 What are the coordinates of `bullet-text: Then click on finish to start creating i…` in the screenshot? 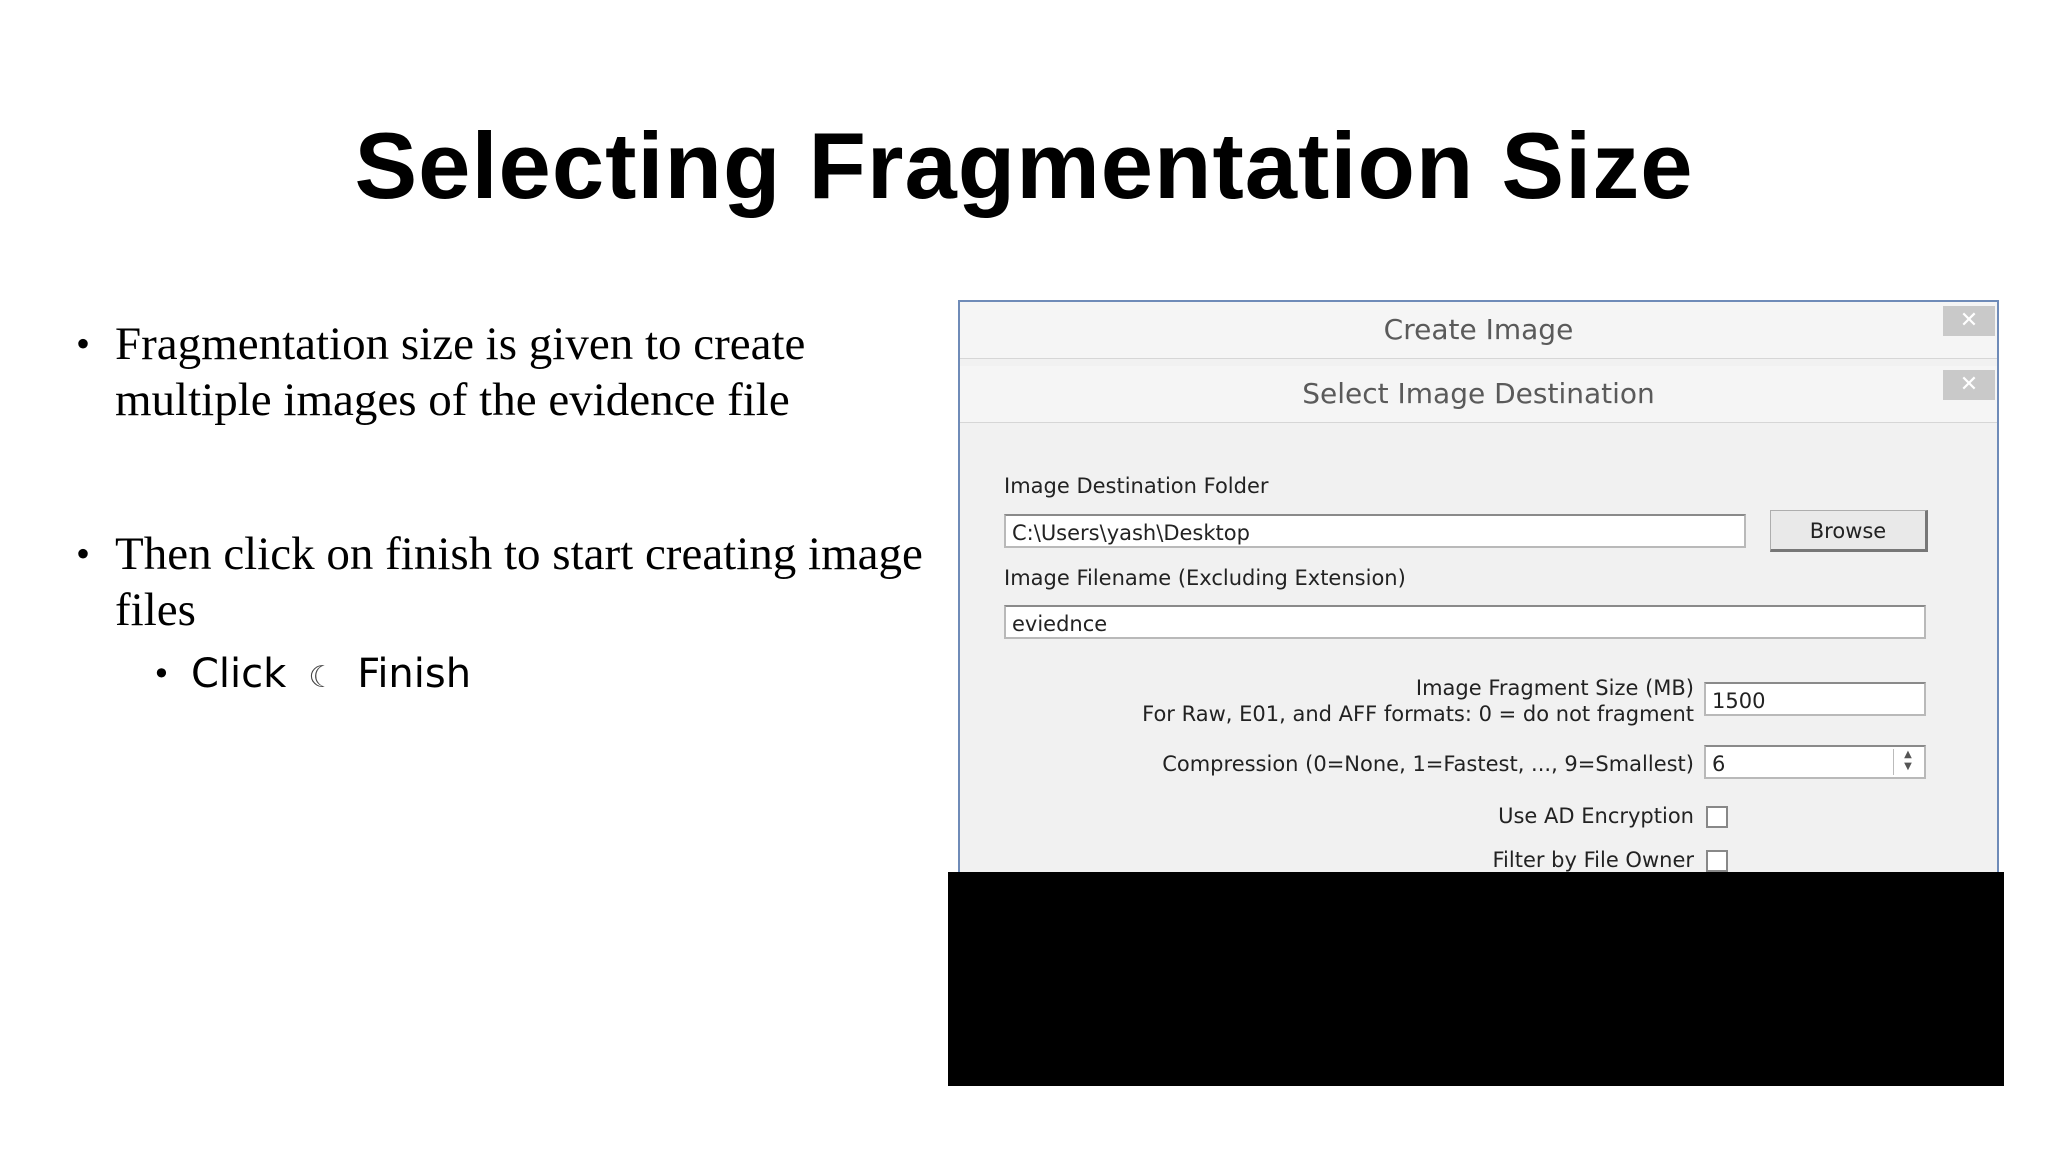 It's located at (519, 582).